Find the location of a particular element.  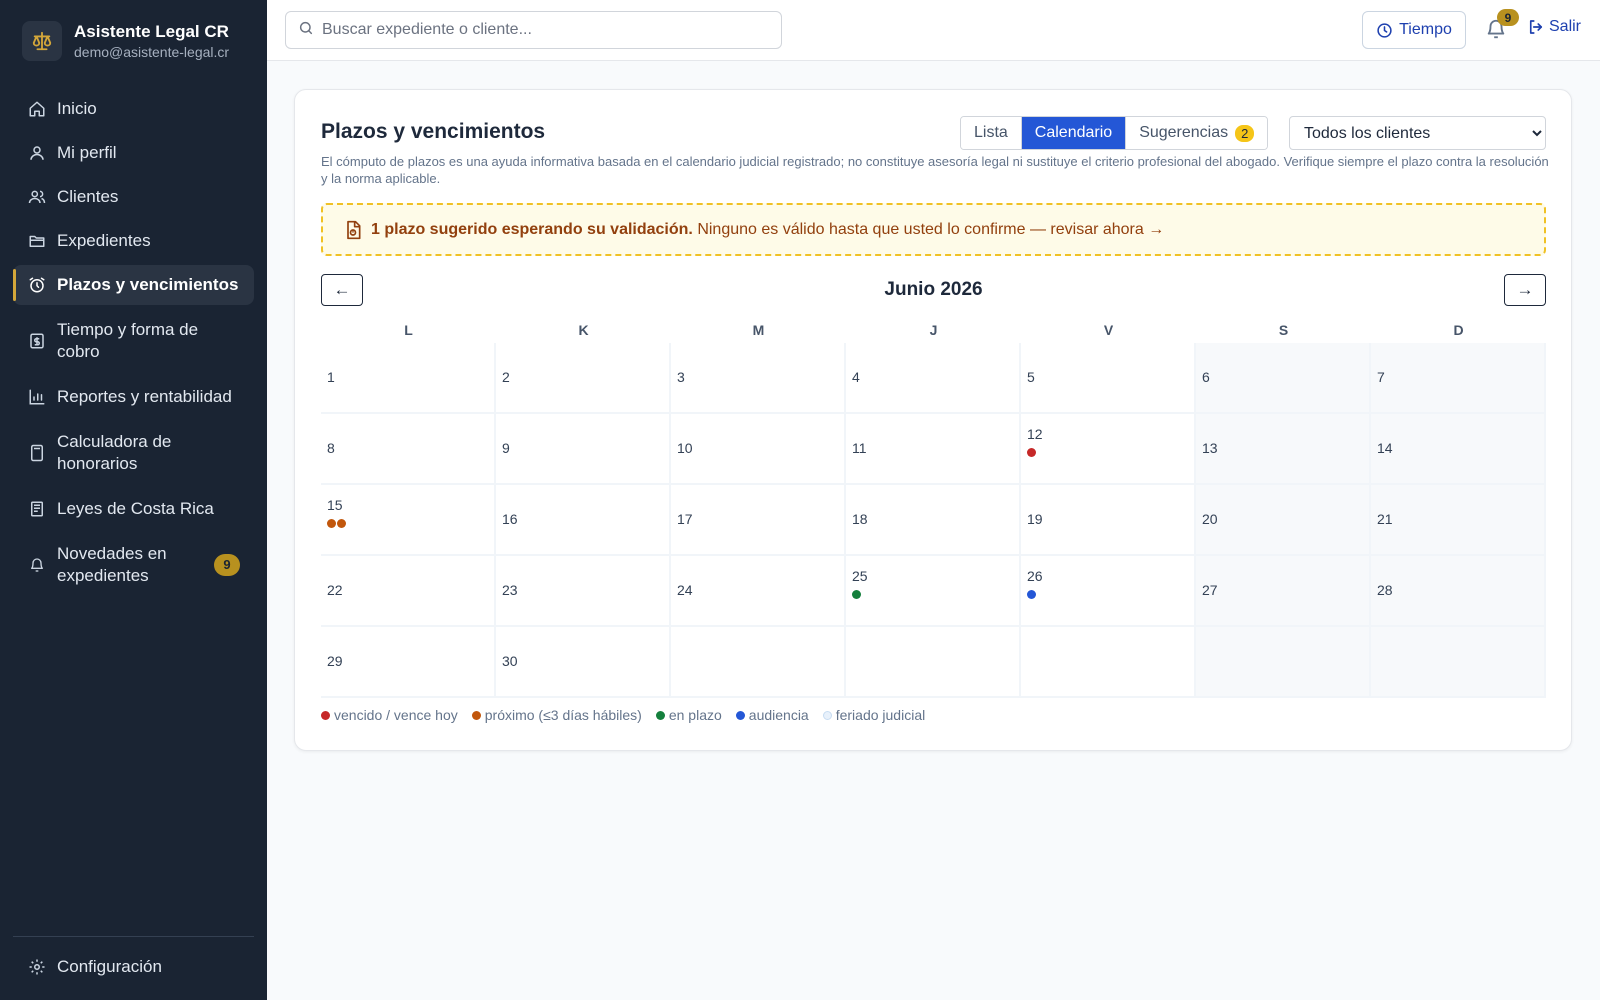

weekday-label: V is located at coordinates (1108, 330).